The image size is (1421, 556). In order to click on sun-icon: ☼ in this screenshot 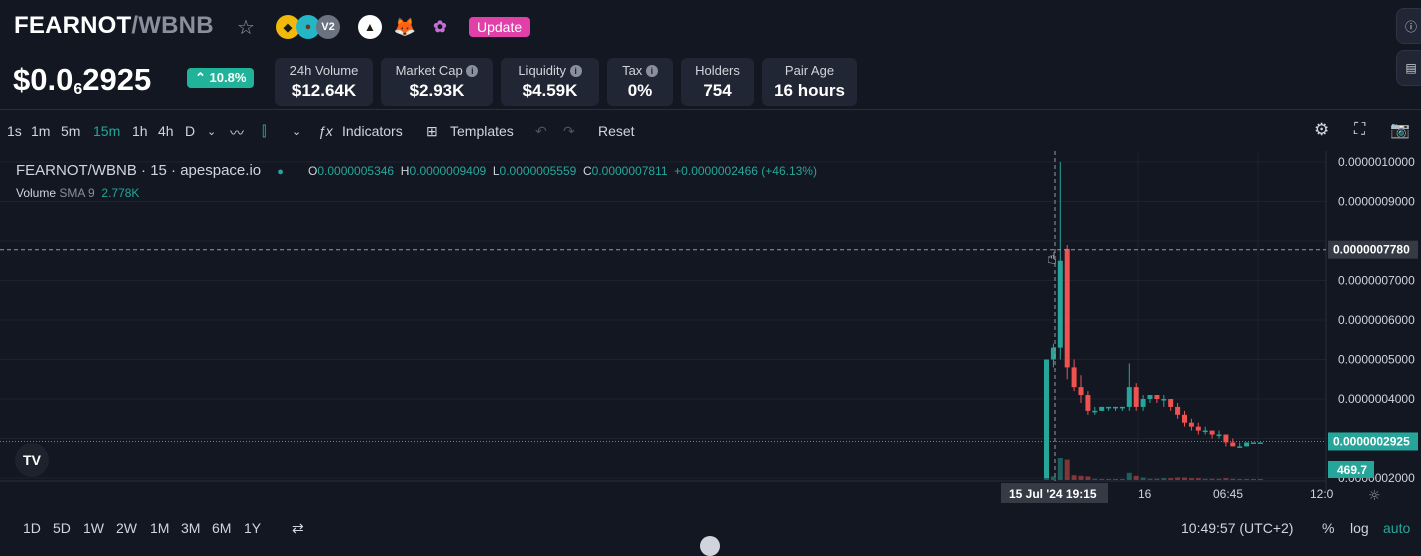, I will do `click(1374, 496)`.